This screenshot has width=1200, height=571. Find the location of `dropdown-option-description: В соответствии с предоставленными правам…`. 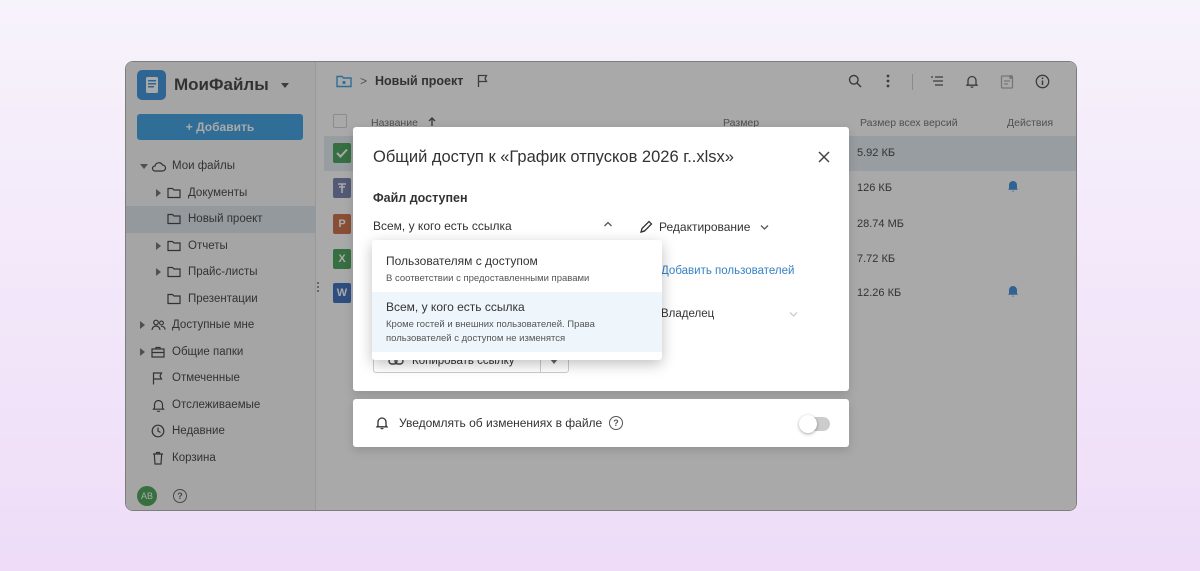

dropdown-option-description: В соответствии с предоставленными правам… is located at coordinates (488, 278).